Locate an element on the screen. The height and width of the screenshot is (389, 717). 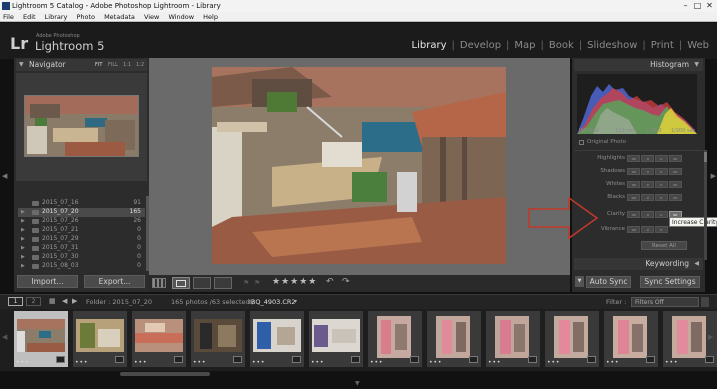
auto-sync-button: Auto Sync is located at coordinates (608, 282).